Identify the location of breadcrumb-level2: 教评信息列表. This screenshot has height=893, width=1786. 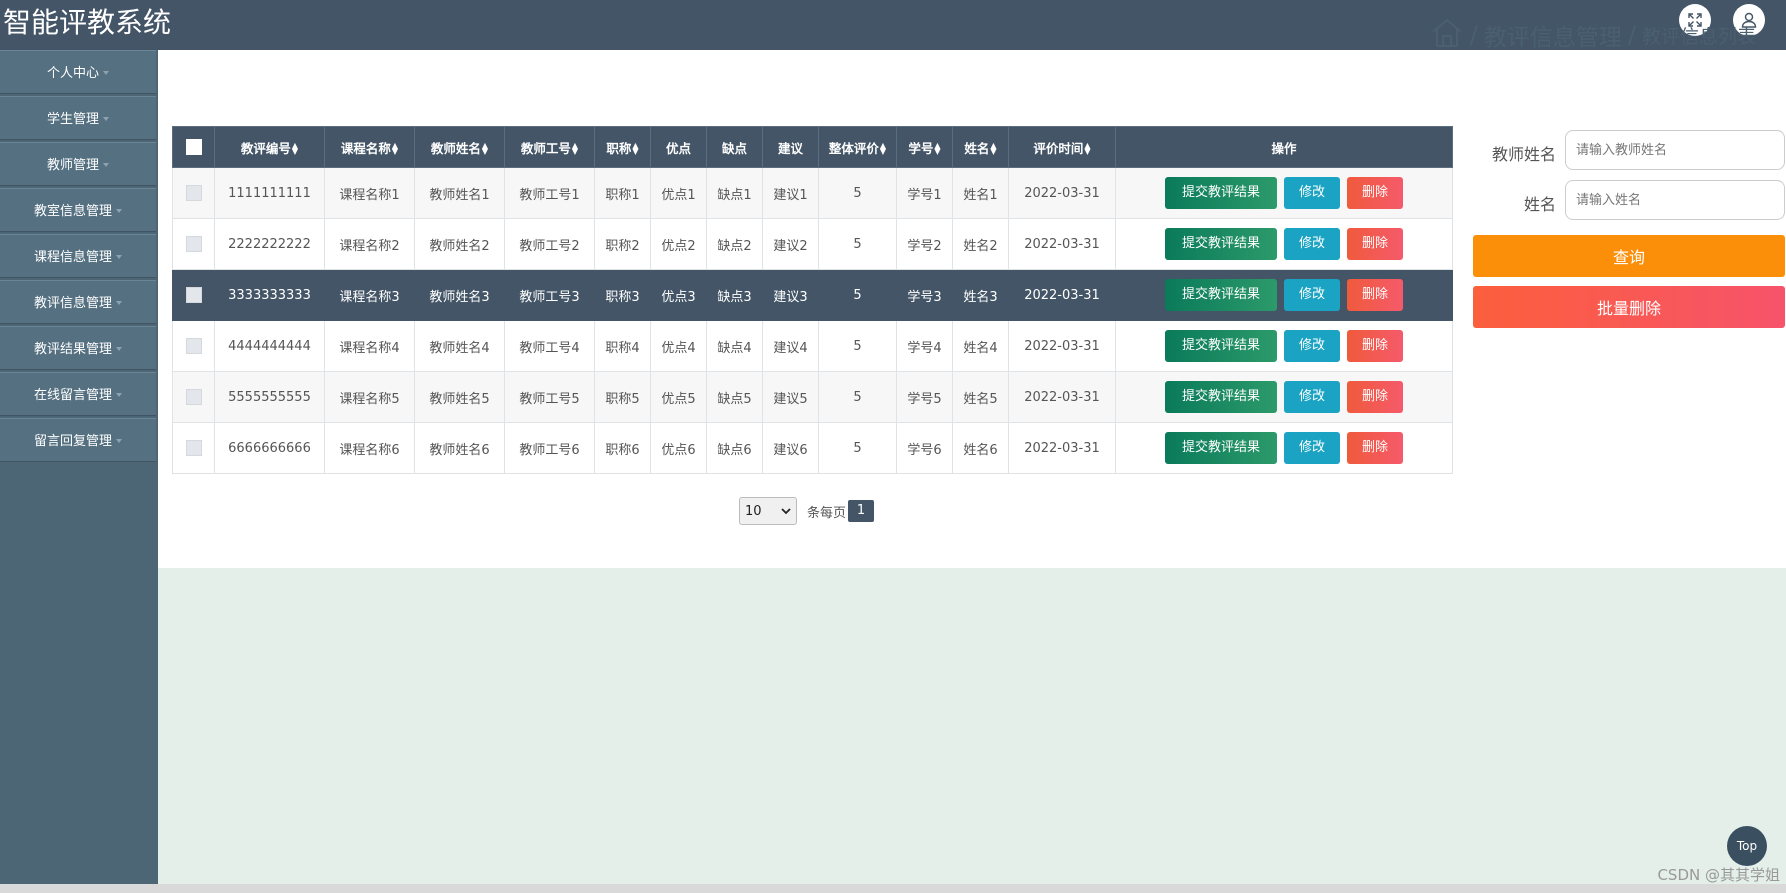
(1698, 36).